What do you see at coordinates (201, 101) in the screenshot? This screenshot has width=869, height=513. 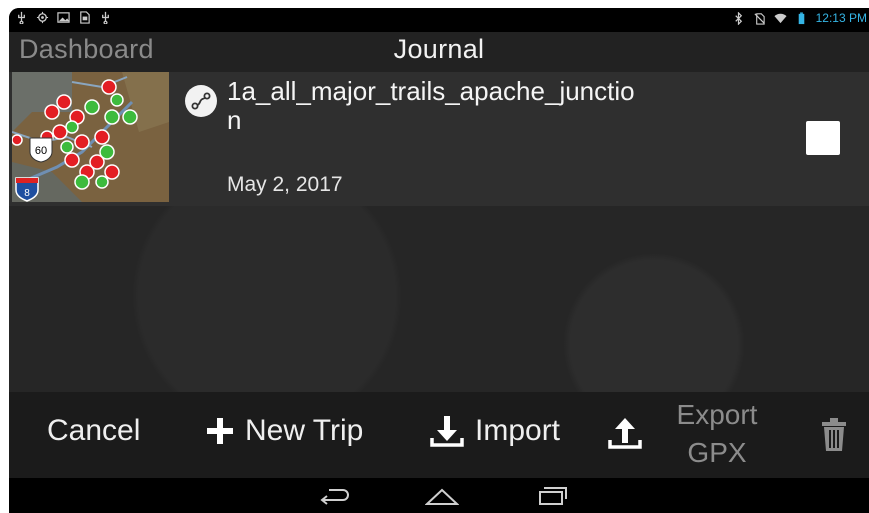 I see `route-icon` at bounding box center [201, 101].